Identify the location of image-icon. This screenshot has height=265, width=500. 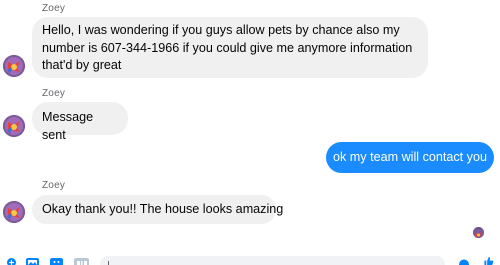
(32, 261).